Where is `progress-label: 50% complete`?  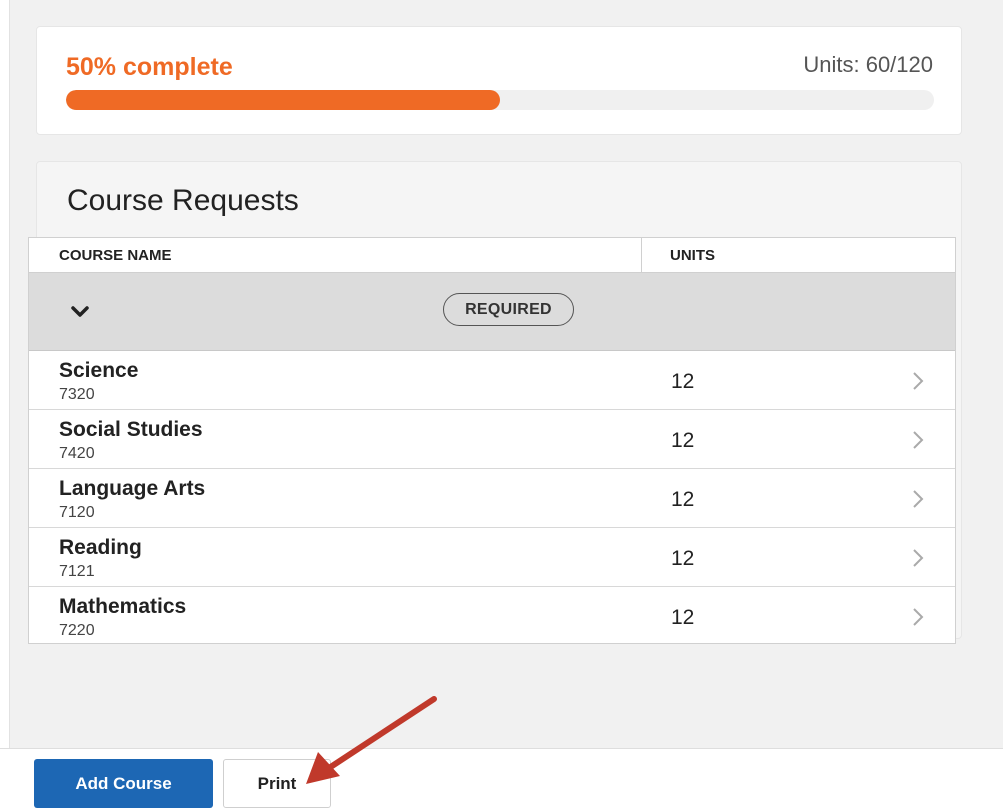
progress-label: 50% complete is located at coordinates (149, 67).